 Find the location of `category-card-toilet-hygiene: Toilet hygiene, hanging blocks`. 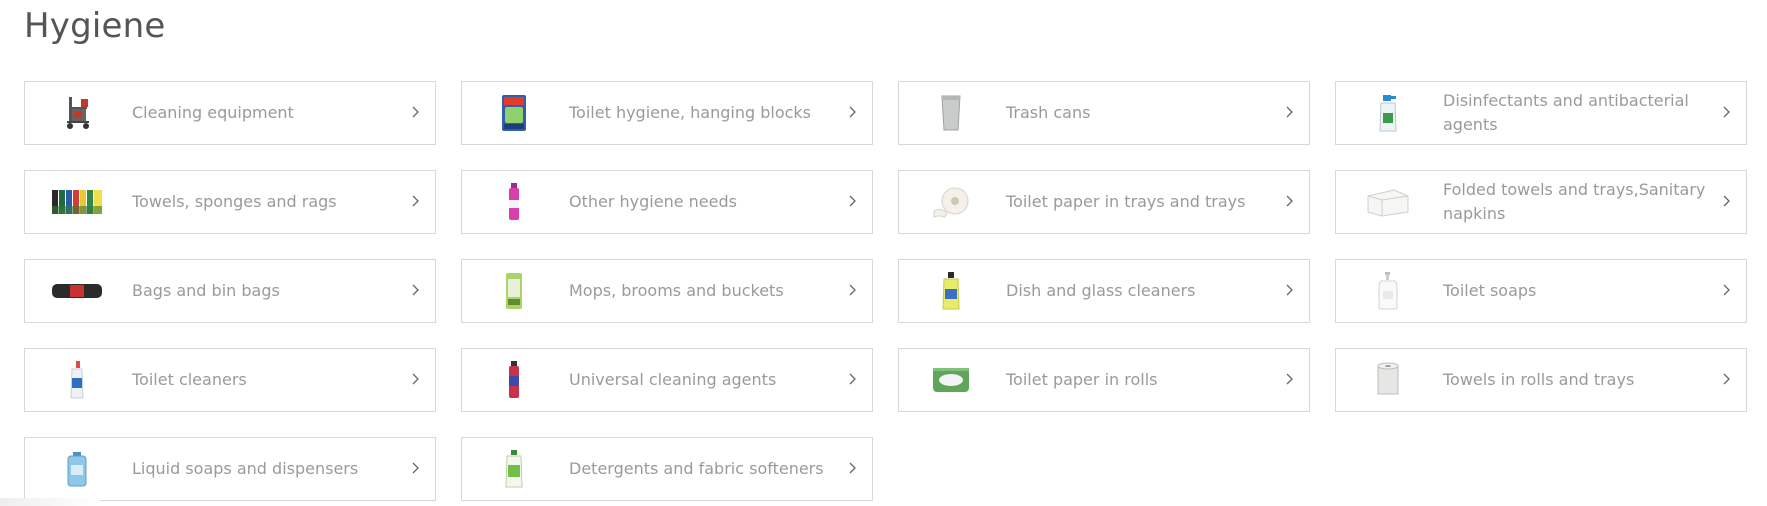

category-card-toilet-hygiene: Toilet hygiene, hanging blocks is located at coordinates (667, 113).